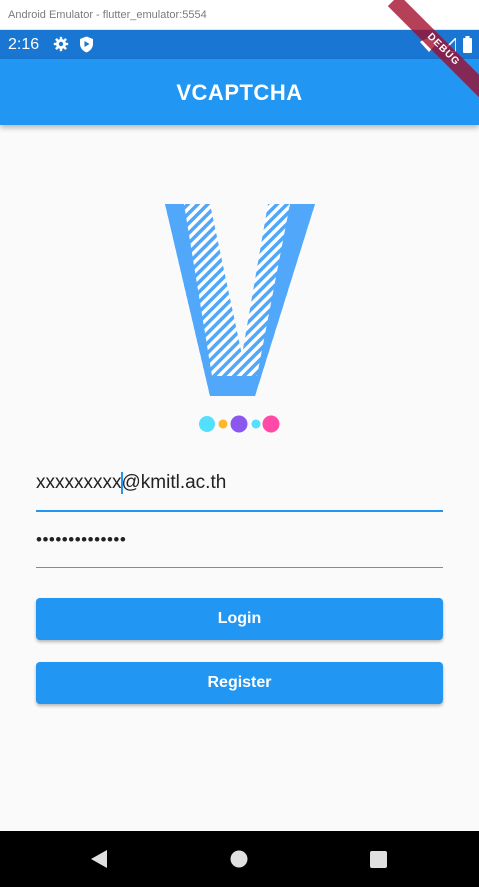 The image size is (479, 887). What do you see at coordinates (240, 322) in the screenshot?
I see `vcaptcha-logo` at bounding box center [240, 322].